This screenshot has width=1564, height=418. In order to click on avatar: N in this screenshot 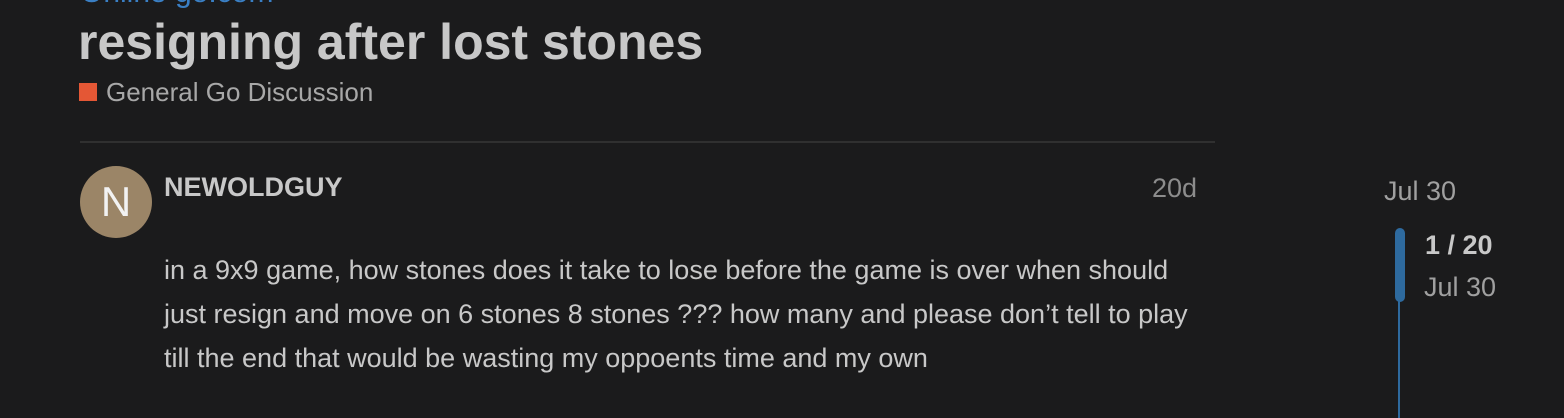, I will do `click(116, 202)`.